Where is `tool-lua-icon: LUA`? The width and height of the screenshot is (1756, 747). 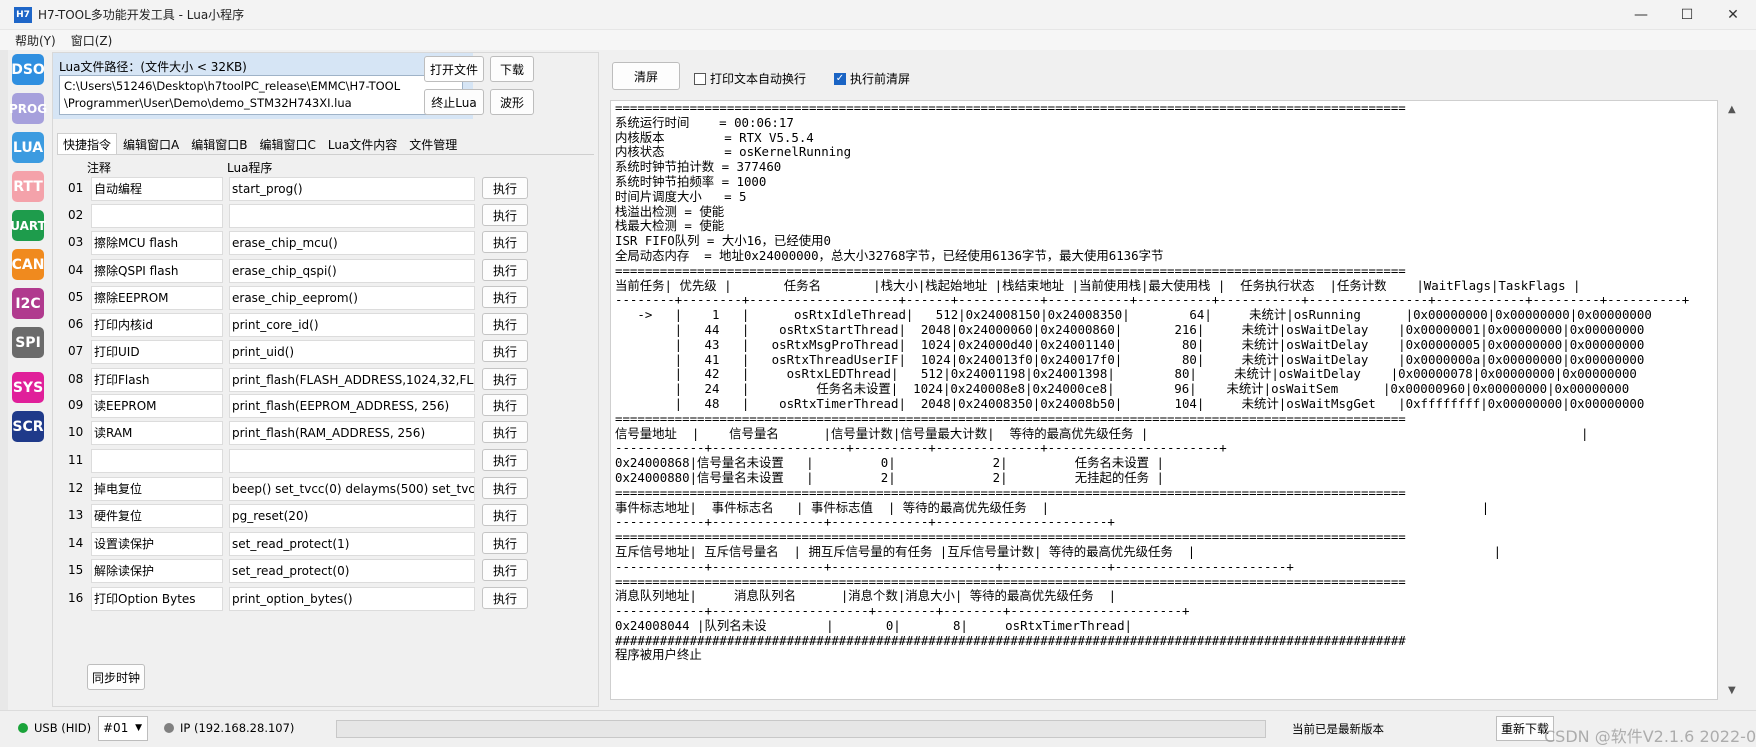
tool-lua-icon: LUA is located at coordinates (28, 147).